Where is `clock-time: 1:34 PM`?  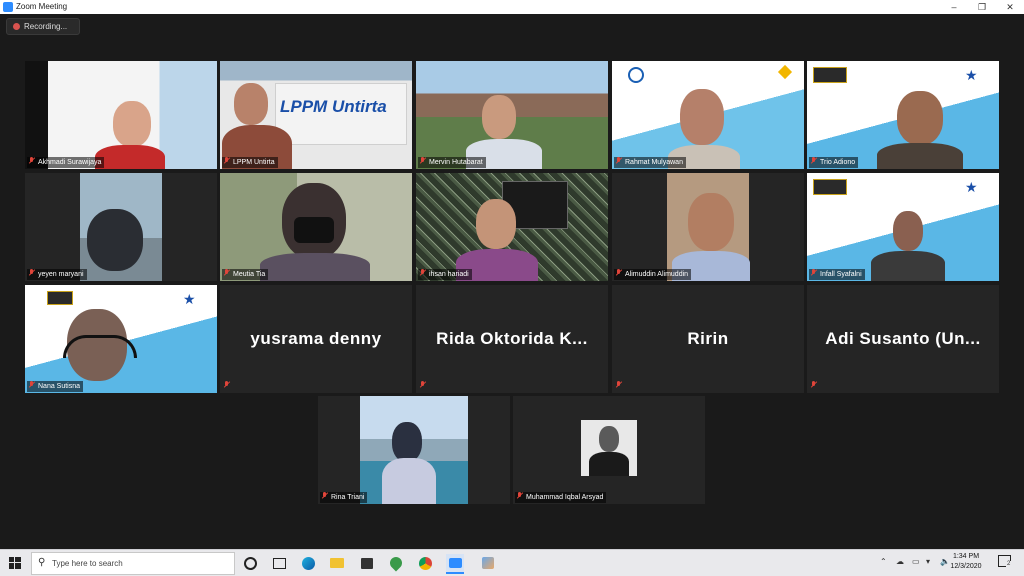 clock-time: 1:34 PM is located at coordinates (966, 556).